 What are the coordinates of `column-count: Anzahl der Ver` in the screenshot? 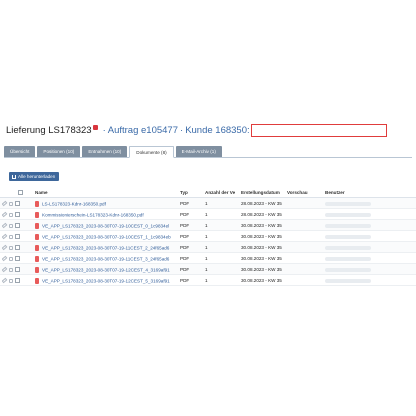 It's located at (220, 192).